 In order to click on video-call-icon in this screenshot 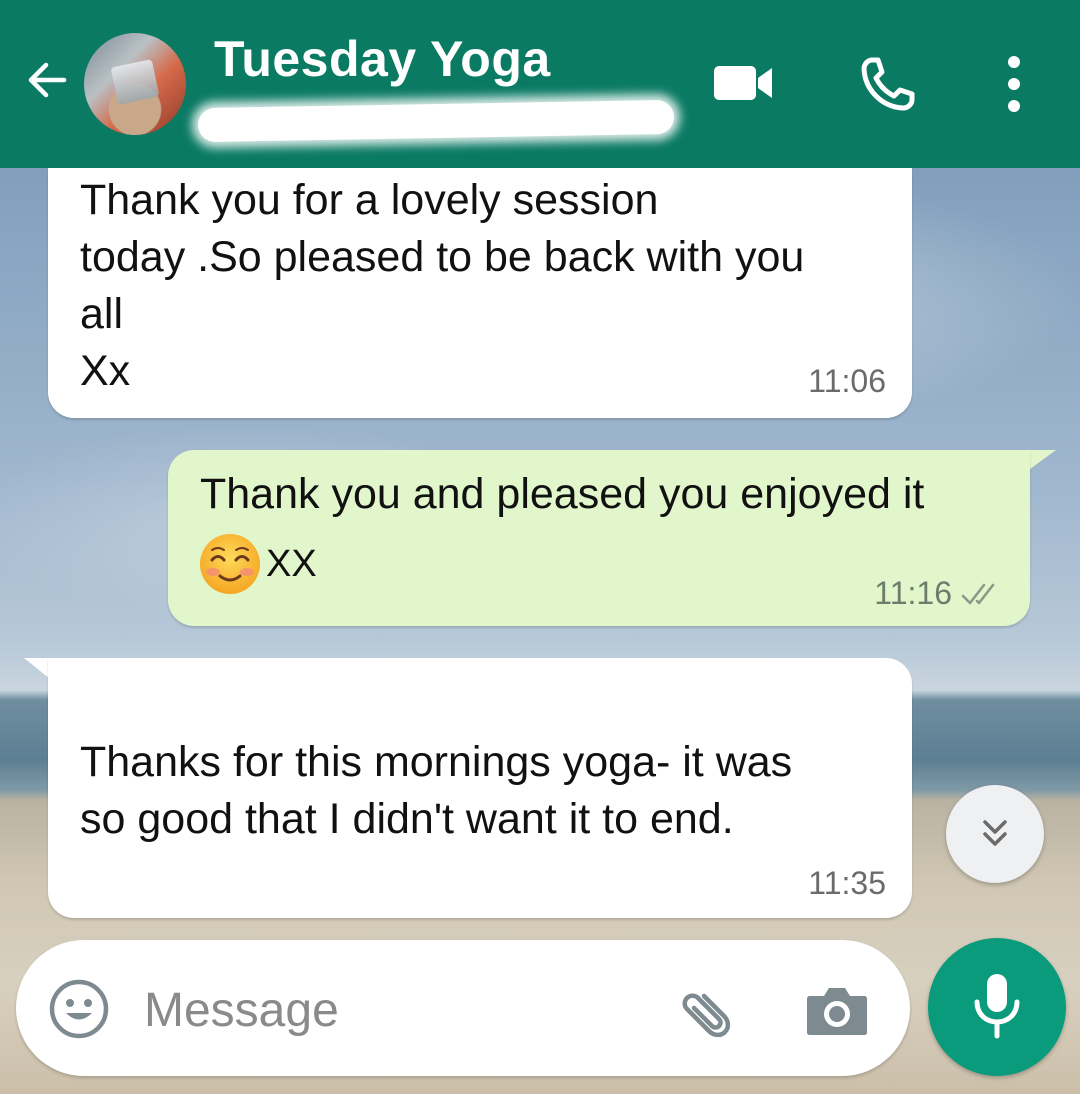, I will do `click(744, 83)`.